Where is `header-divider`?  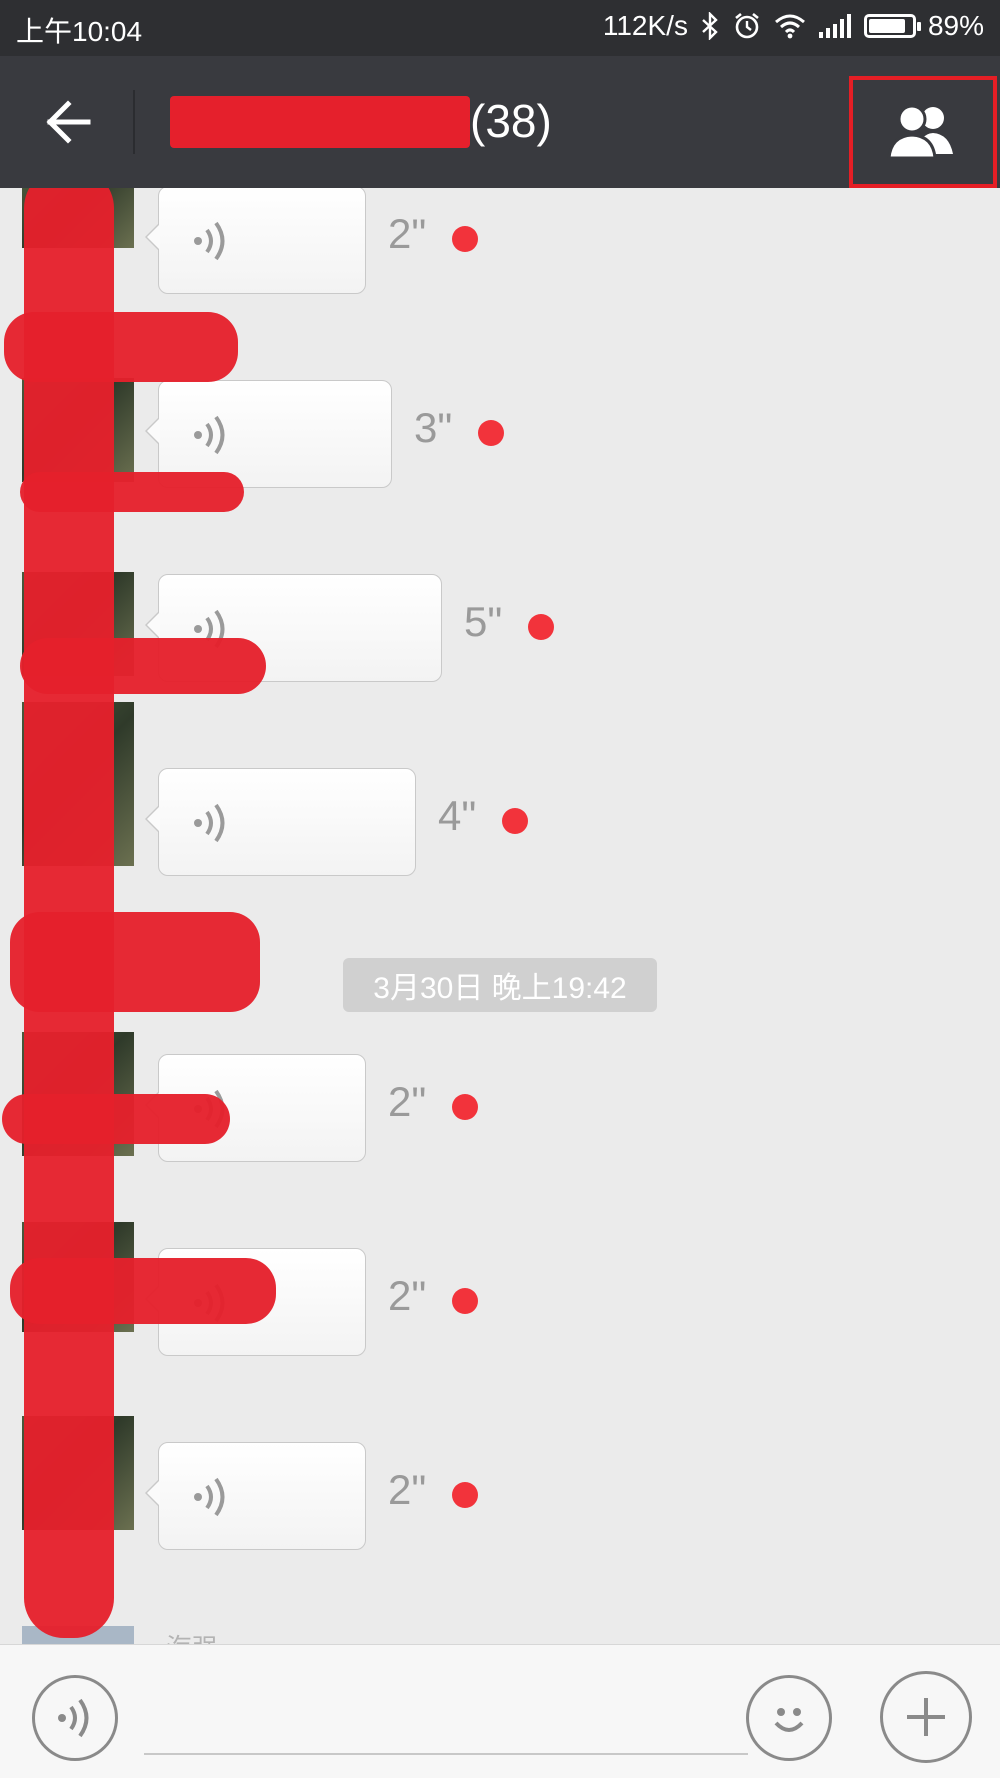 header-divider is located at coordinates (134, 122).